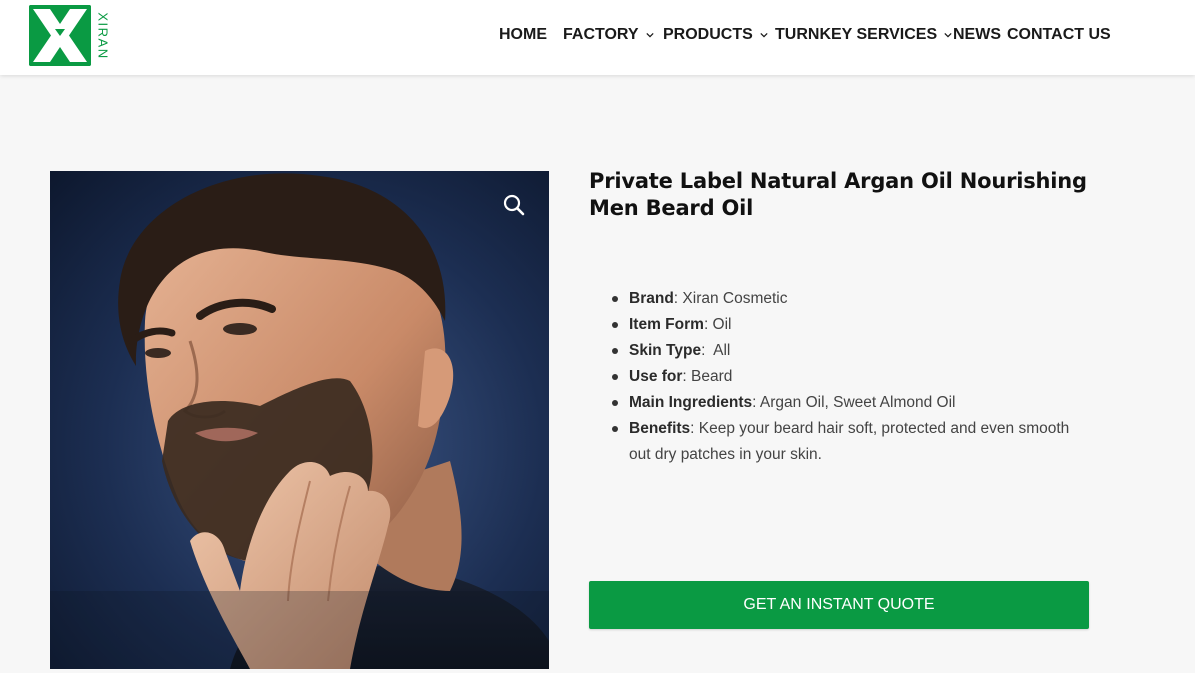 Image resolution: width=1195 pixels, height=673 pixels. Describe the element at coordinates (660, 428) in the screenshot. I see `spec-label: Benefits` at that location.